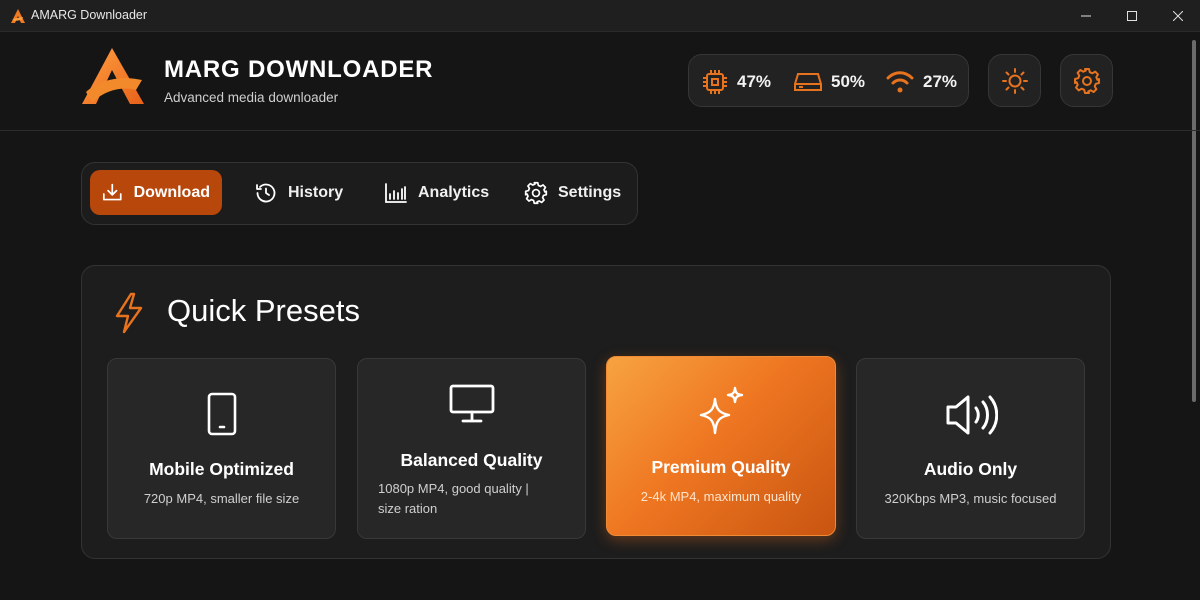 The image size is (1200, 600). I want to click on cpu-value: 47%, so click(754, 81).